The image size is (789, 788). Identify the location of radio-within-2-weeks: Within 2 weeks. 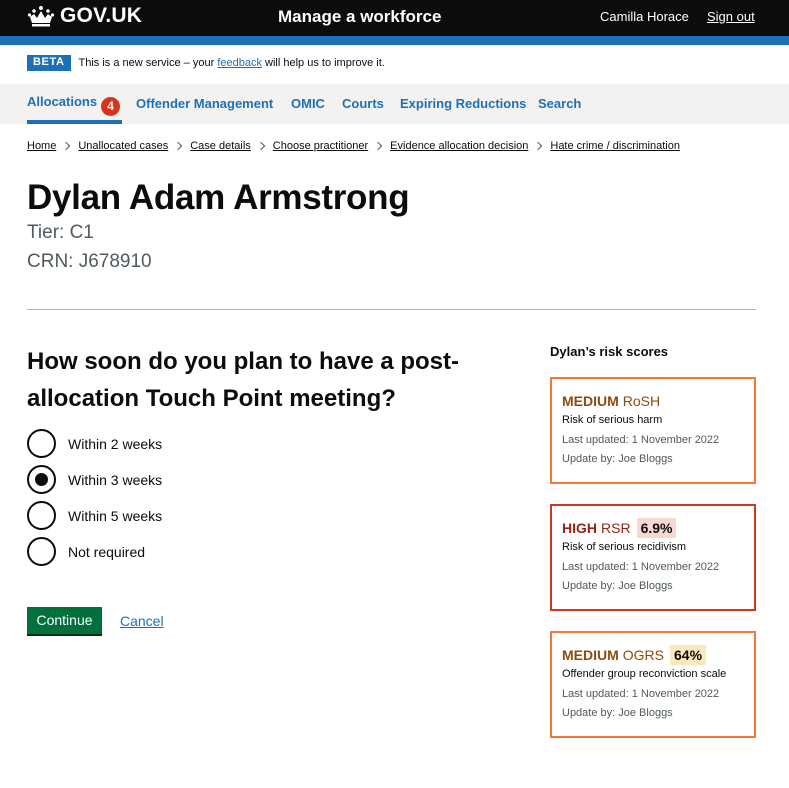
(94, 443).